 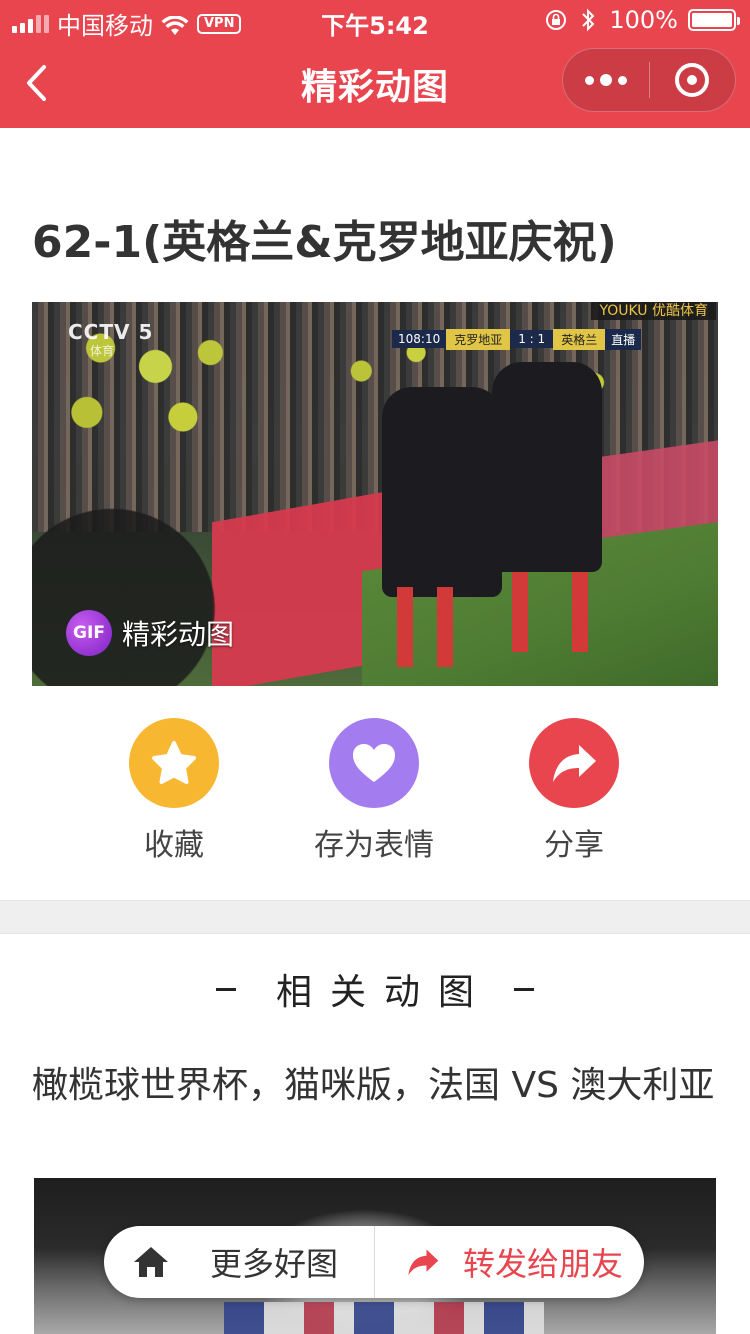 I want to click on more-images-button: 更多好图, so click(x=239, y=1262).